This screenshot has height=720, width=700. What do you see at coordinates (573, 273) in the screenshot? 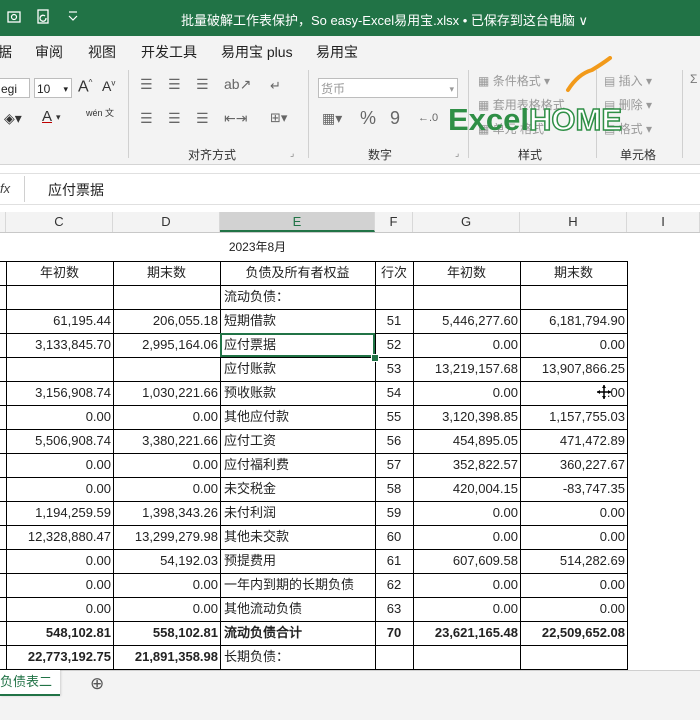
I see `table-header-h: 期末数` at bounding box center [573, 273].